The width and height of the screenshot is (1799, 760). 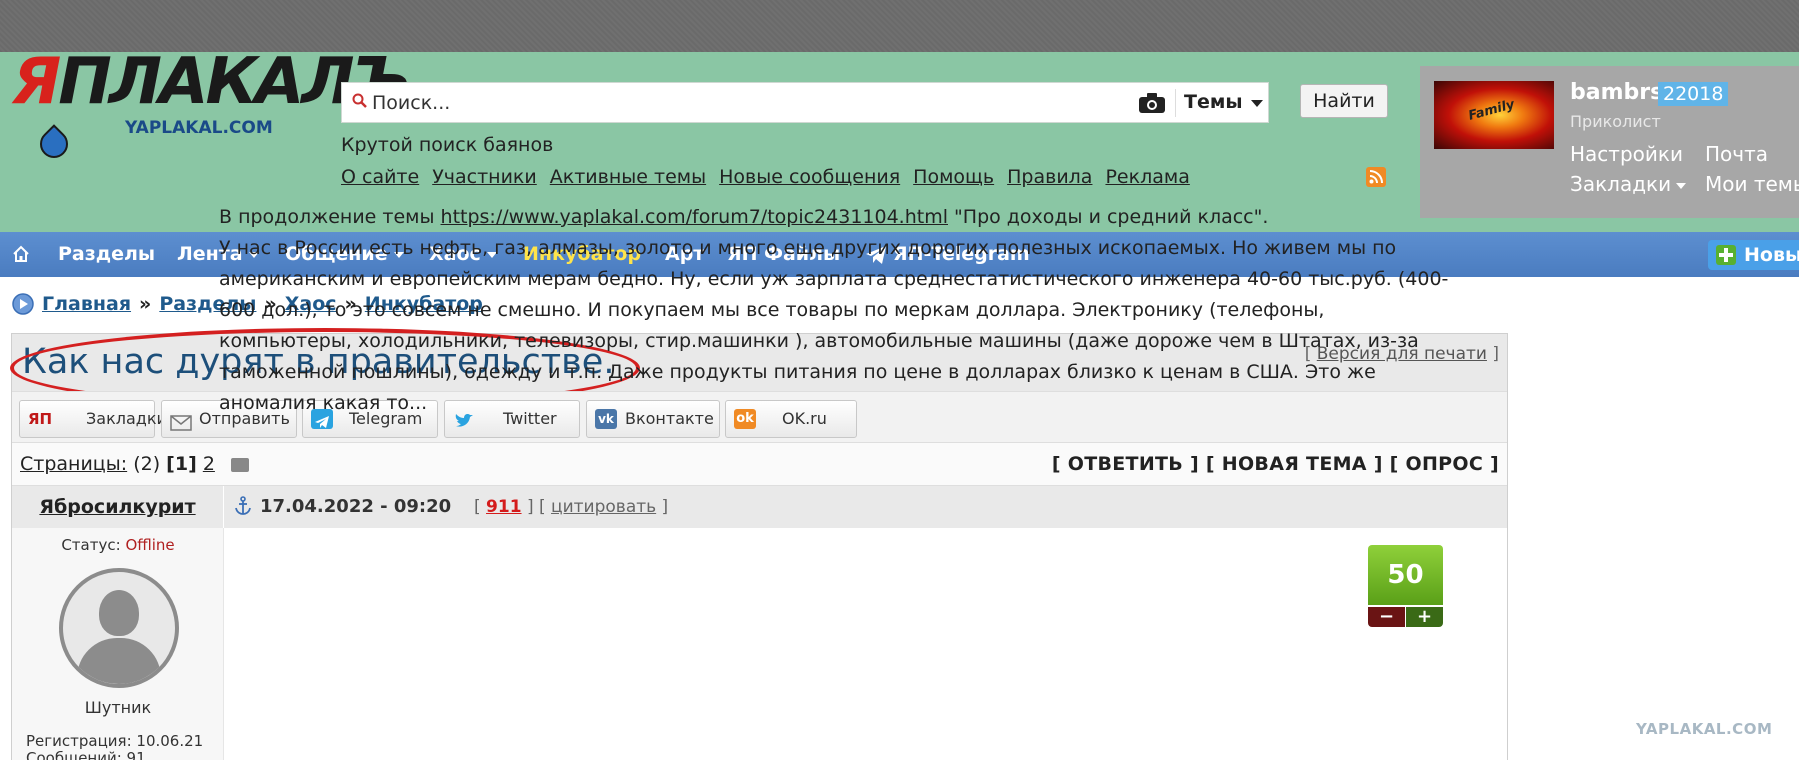 I want to click on nav-about: О сайте, so click(x=380, y=177).